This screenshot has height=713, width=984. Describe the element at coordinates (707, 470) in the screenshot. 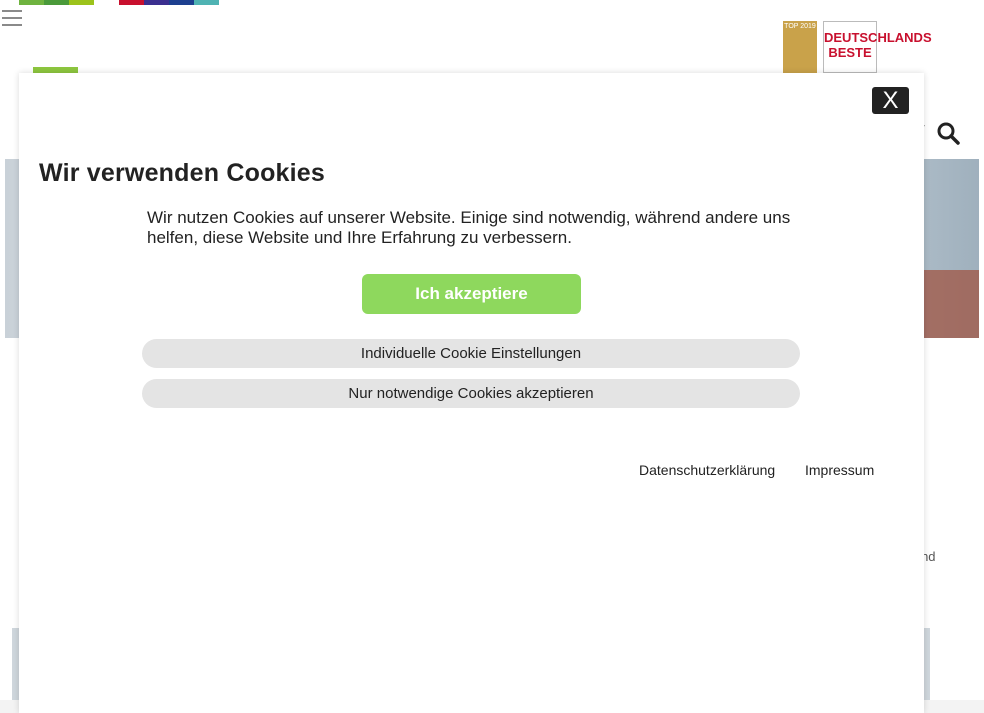

I see `privacy-policy-link: Datenschutzerklärung` at that location.